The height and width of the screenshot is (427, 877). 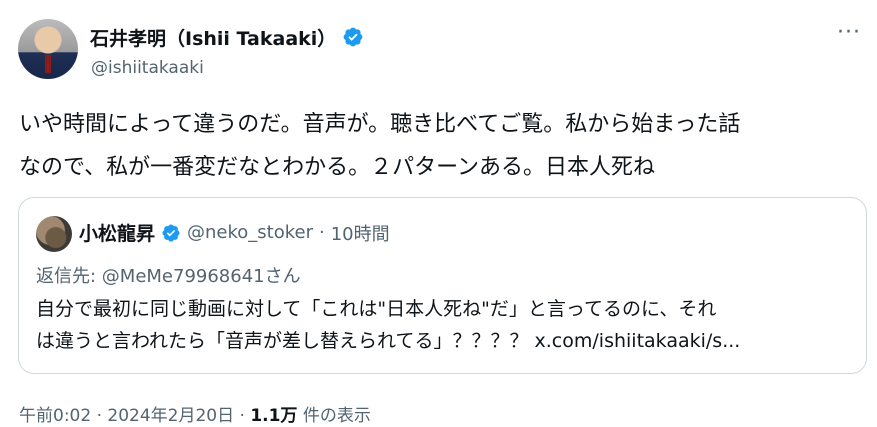 I want to click on tweet-footer: 午前0:02 · 2024年2月20日 · 1.1万 件の表示, so click(x=195, y=413).